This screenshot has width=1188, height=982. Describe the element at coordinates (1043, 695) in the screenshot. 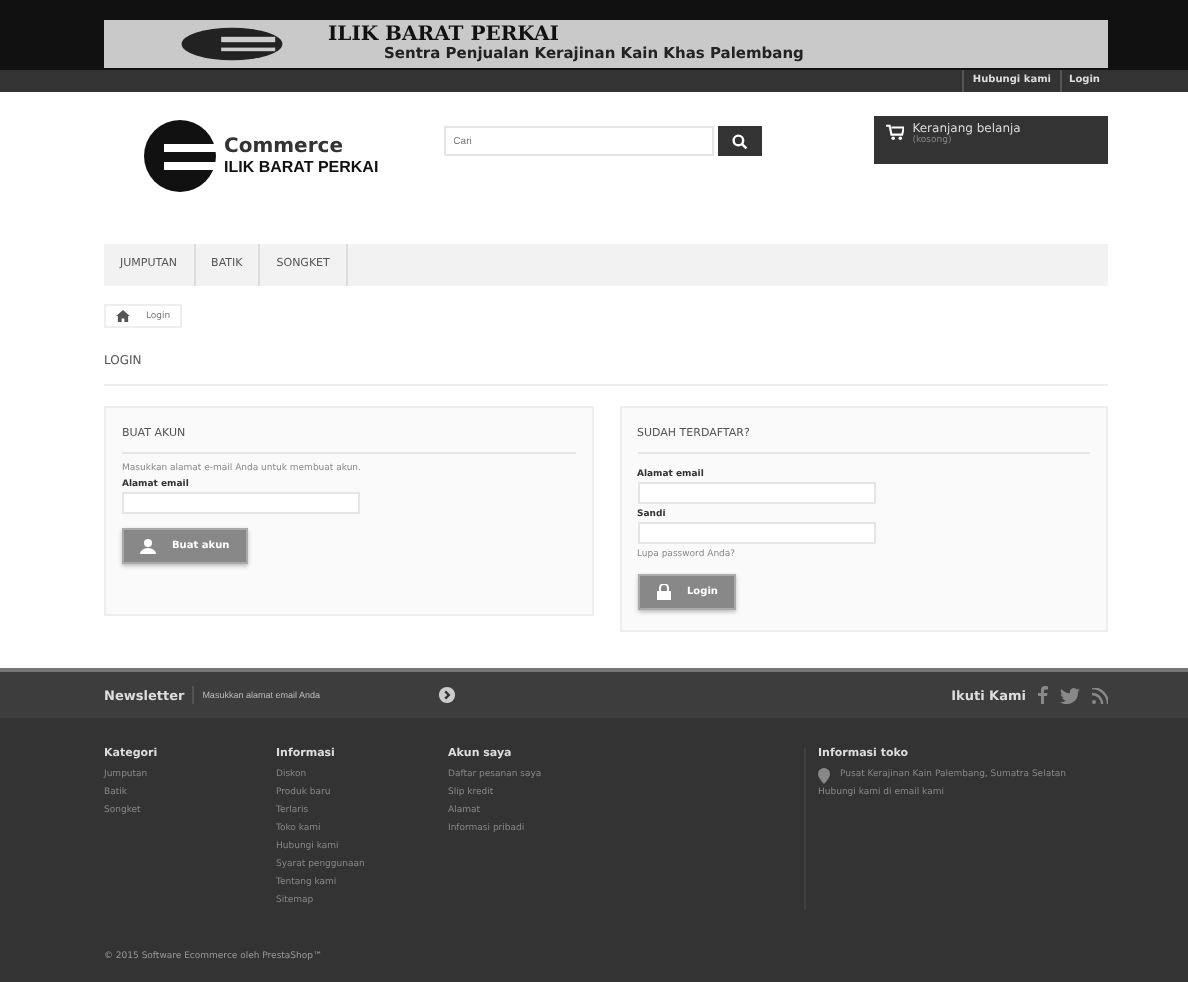

I see `facebook-icon` at that location.